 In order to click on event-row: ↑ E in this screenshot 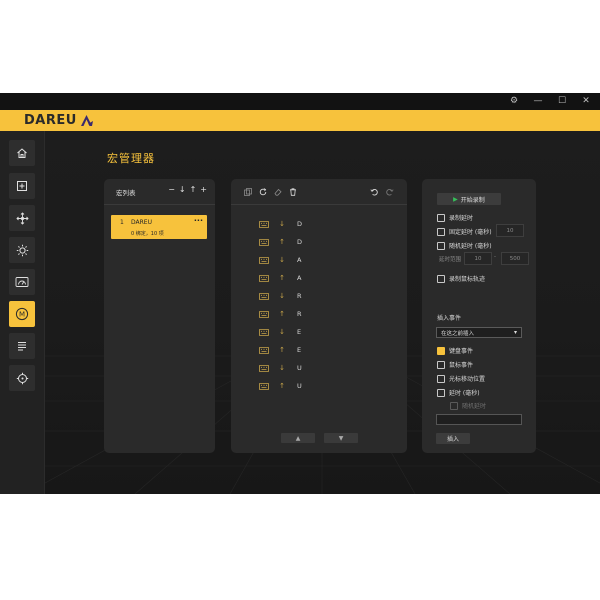, I will do `click(280, 350)`.